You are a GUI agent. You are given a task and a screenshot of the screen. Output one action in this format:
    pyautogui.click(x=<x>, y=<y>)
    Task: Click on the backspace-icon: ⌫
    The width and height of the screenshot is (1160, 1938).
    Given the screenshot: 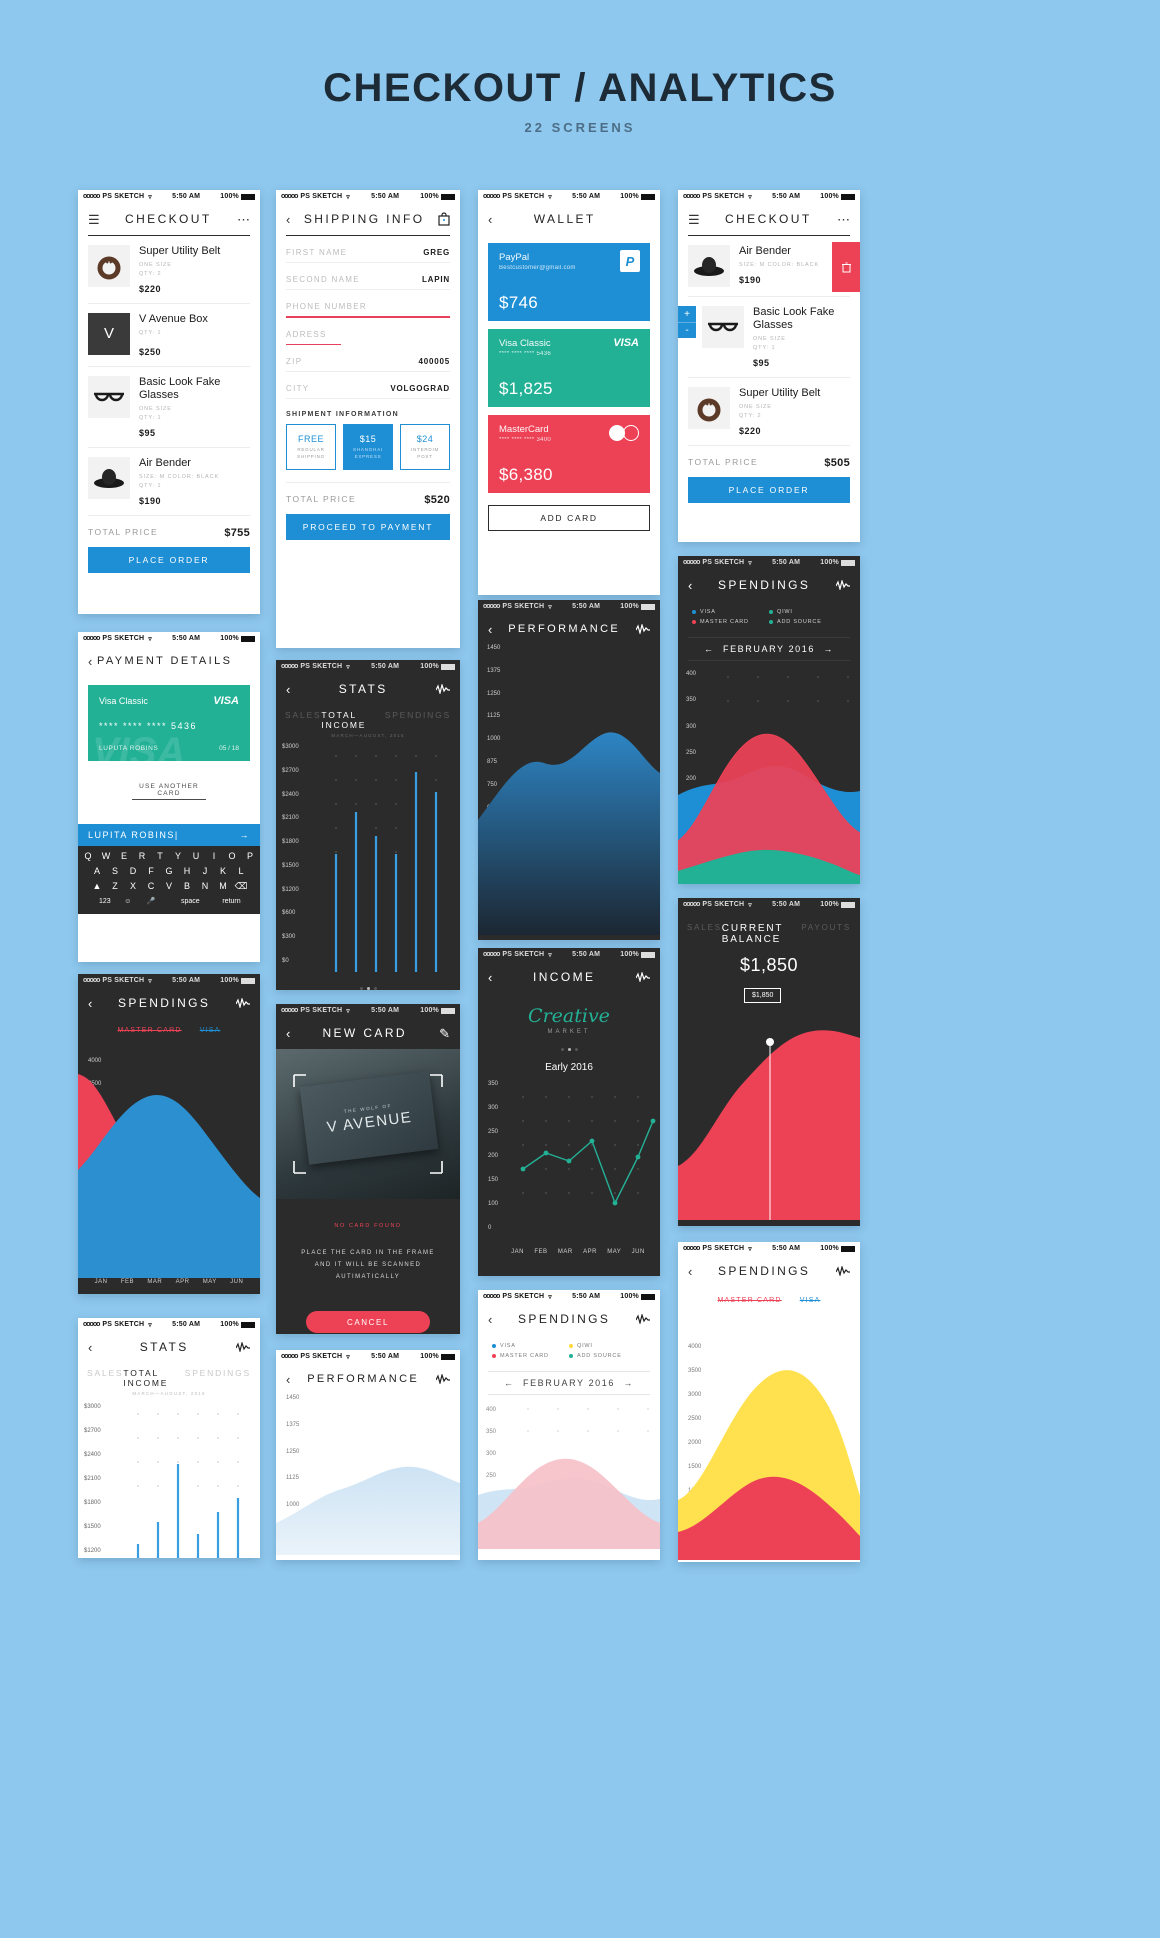 What is the action you would take?
    pyautogui.click(x=241, y=886)
    